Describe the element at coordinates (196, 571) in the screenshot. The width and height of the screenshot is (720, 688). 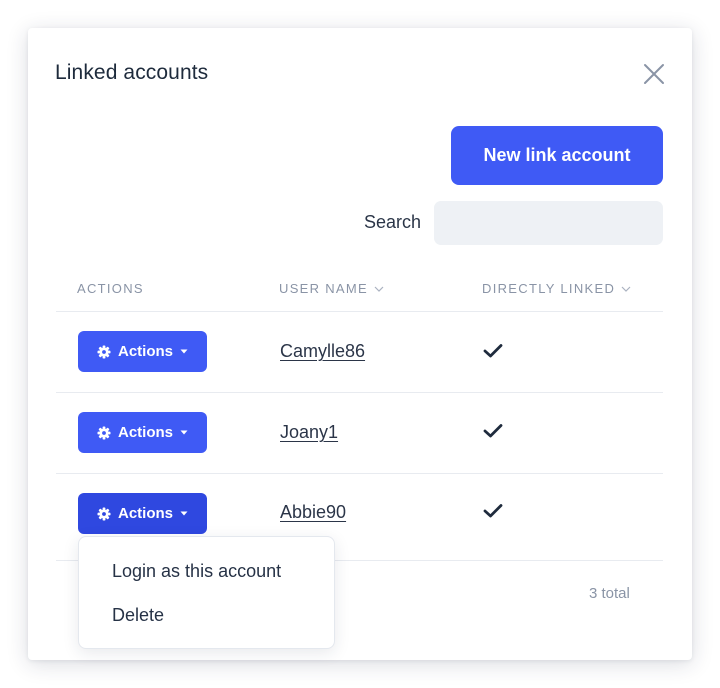
I see `menu-item-login-as-account: Login as this account` at that location.